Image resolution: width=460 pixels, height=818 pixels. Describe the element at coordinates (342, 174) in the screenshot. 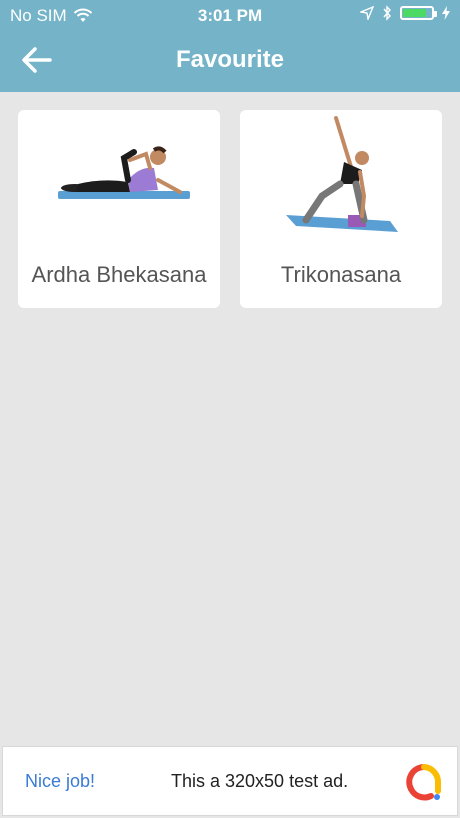

I see `yoga-pose-triangle-image` at that location.